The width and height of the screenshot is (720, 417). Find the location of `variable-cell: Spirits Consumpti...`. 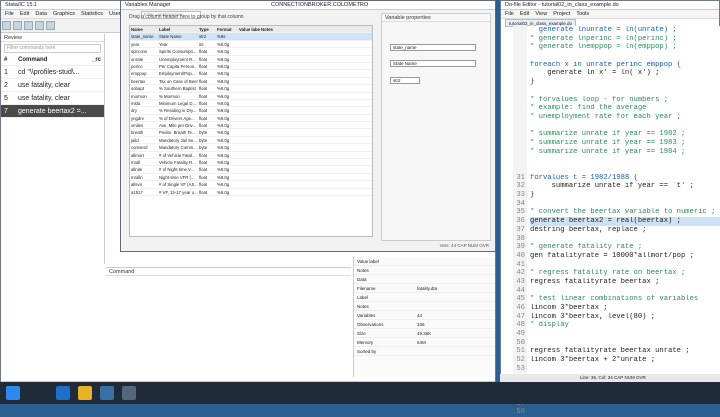

variable-cell: Spirits Consumpti... is located at coordinates (178, 52).